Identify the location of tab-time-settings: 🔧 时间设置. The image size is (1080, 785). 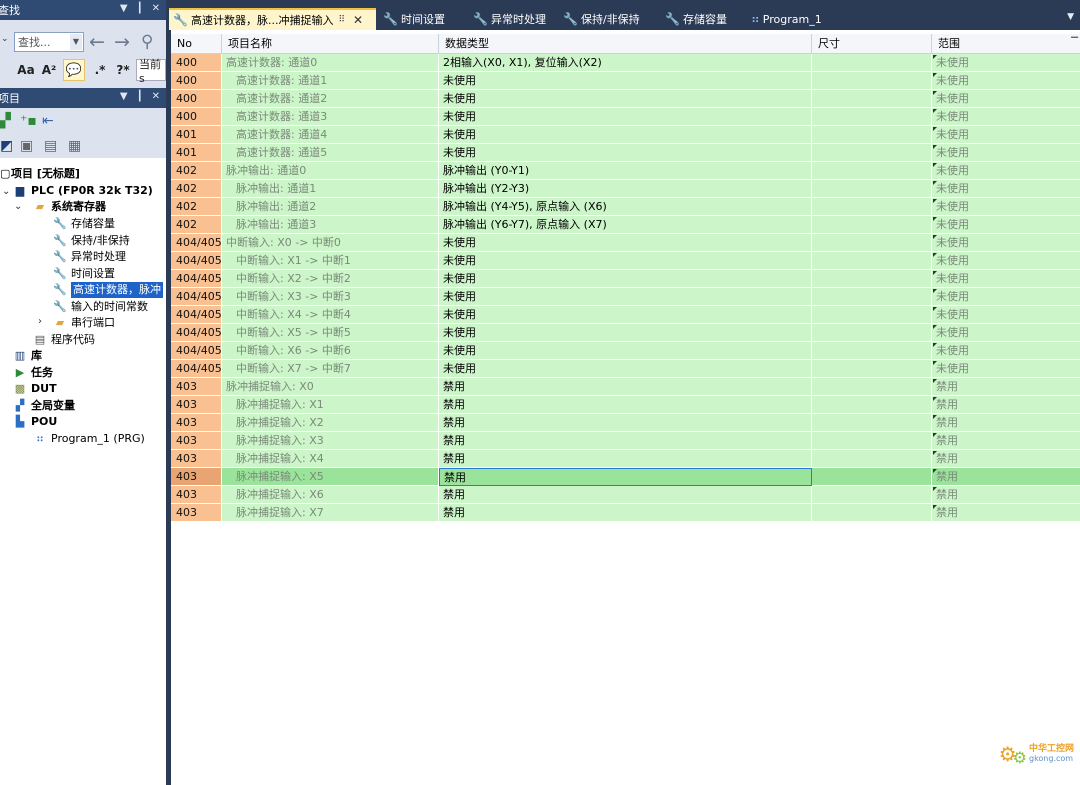
(415, 19).